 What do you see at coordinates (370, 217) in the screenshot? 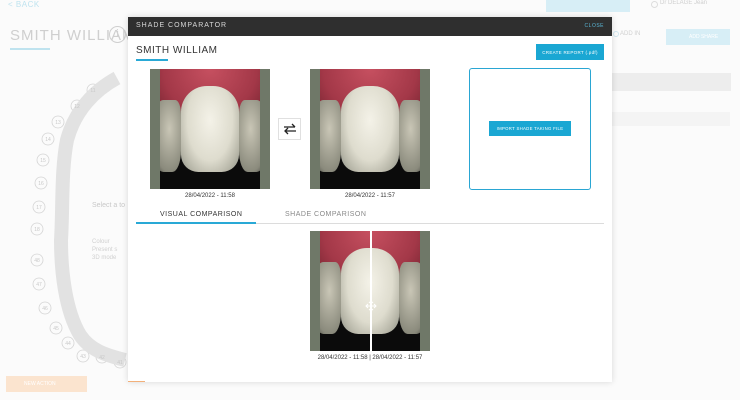
I see `comparison-tabs: VISUAL COMPARISON SHADE COMPARISON` at bounding box center [370, 217].